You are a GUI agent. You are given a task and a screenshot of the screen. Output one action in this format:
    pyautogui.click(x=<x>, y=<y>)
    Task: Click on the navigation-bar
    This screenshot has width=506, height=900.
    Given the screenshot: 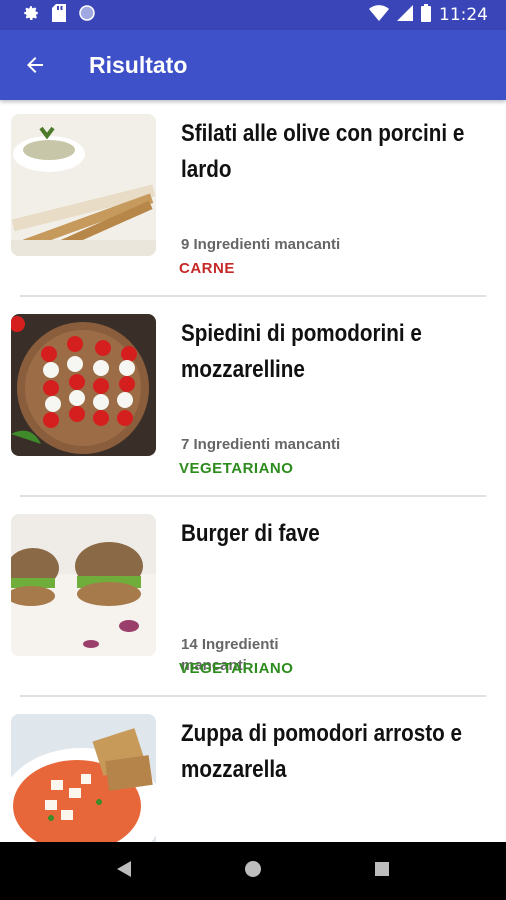 What is the action you would take?
    pyautogui.click(x=253, y=871)
    